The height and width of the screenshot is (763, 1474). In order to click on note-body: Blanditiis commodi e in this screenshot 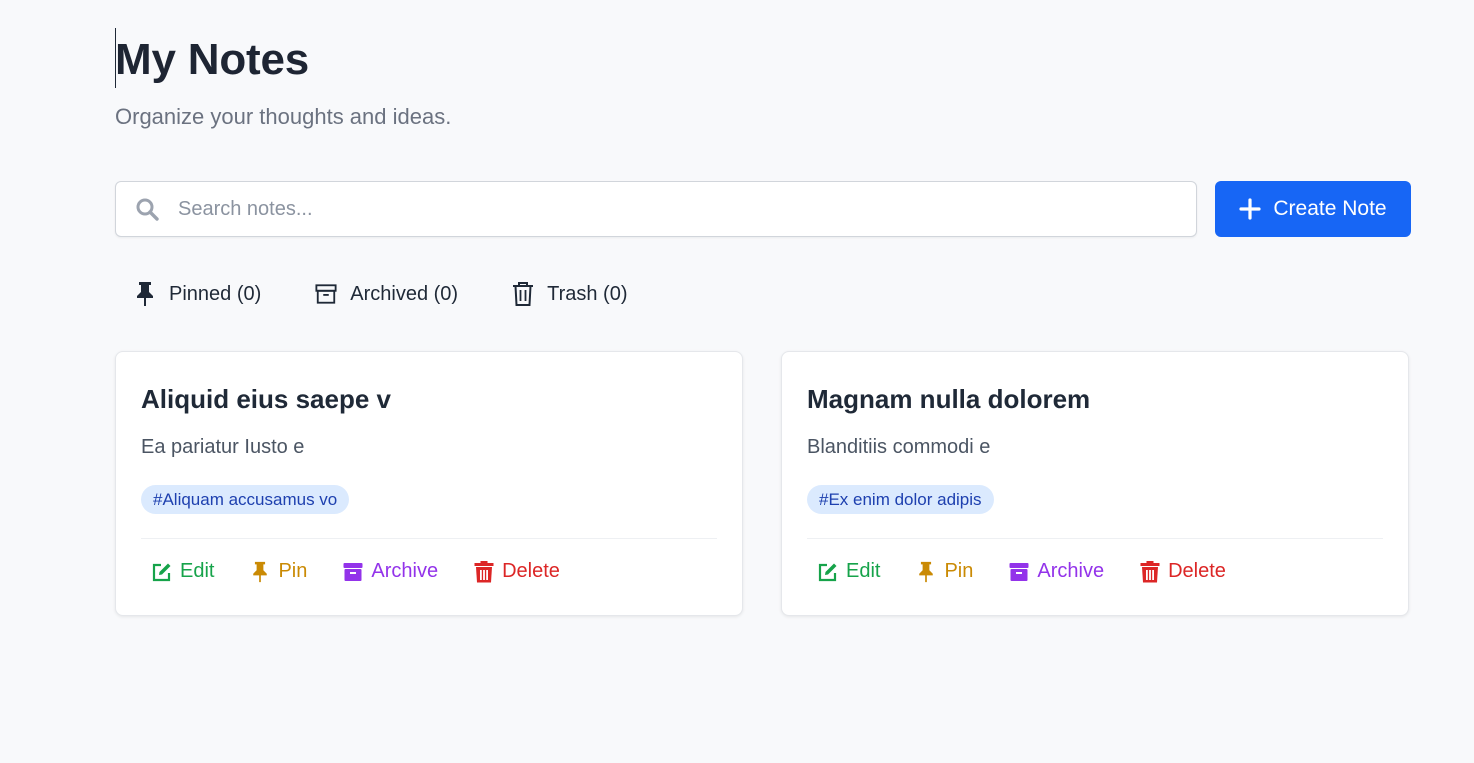, I will do `click(899, 447)`.